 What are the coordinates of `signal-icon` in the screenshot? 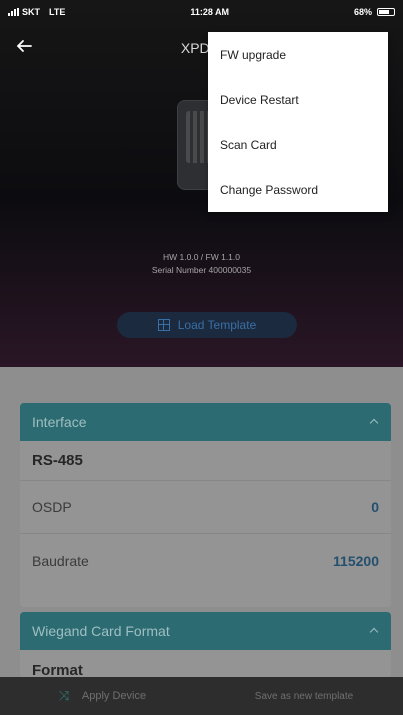 It's located at (13, 12).